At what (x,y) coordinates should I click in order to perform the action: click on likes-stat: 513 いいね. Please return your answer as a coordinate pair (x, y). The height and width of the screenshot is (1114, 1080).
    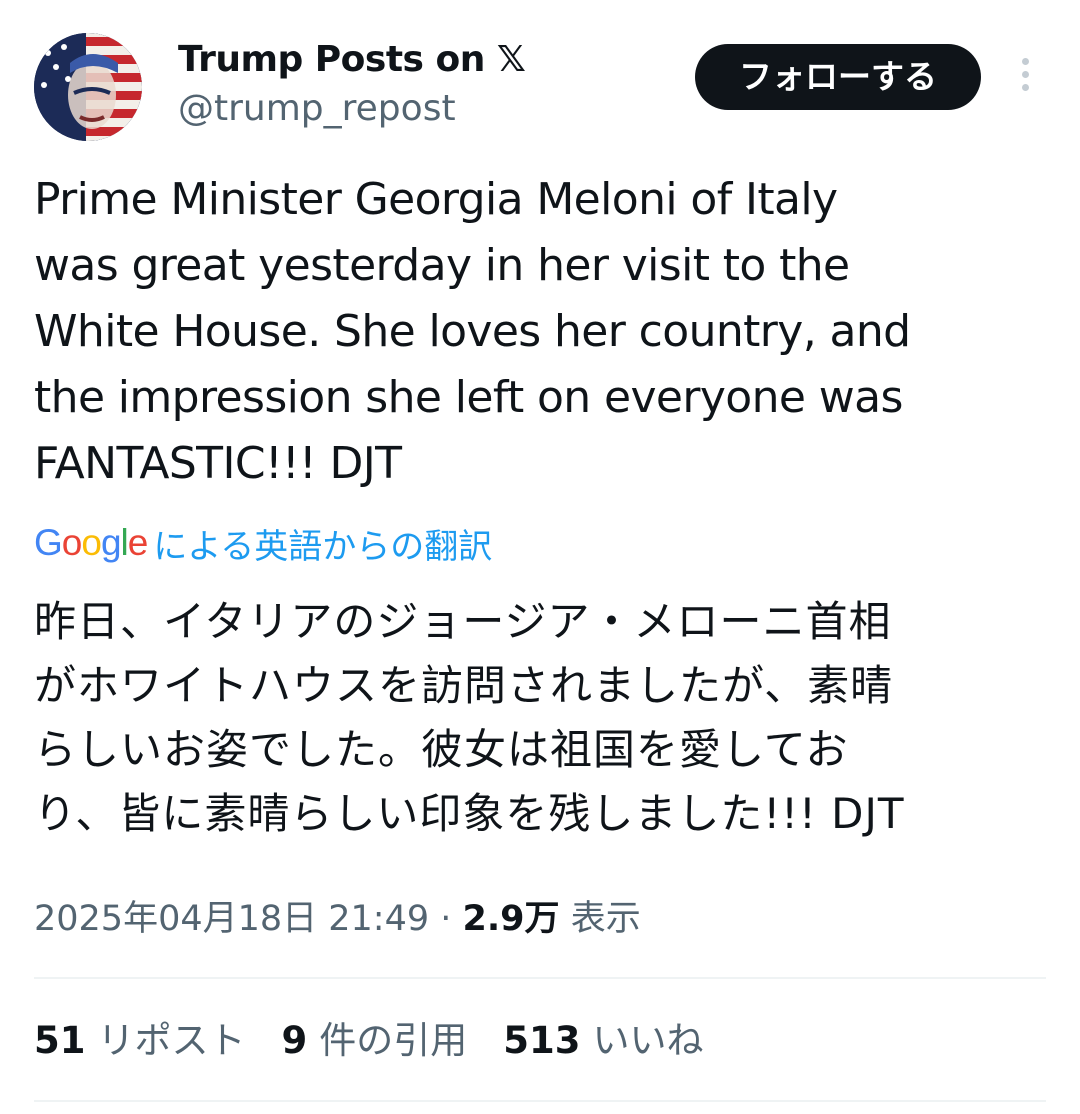
    Looking at the image, I should click on (603, 1041).